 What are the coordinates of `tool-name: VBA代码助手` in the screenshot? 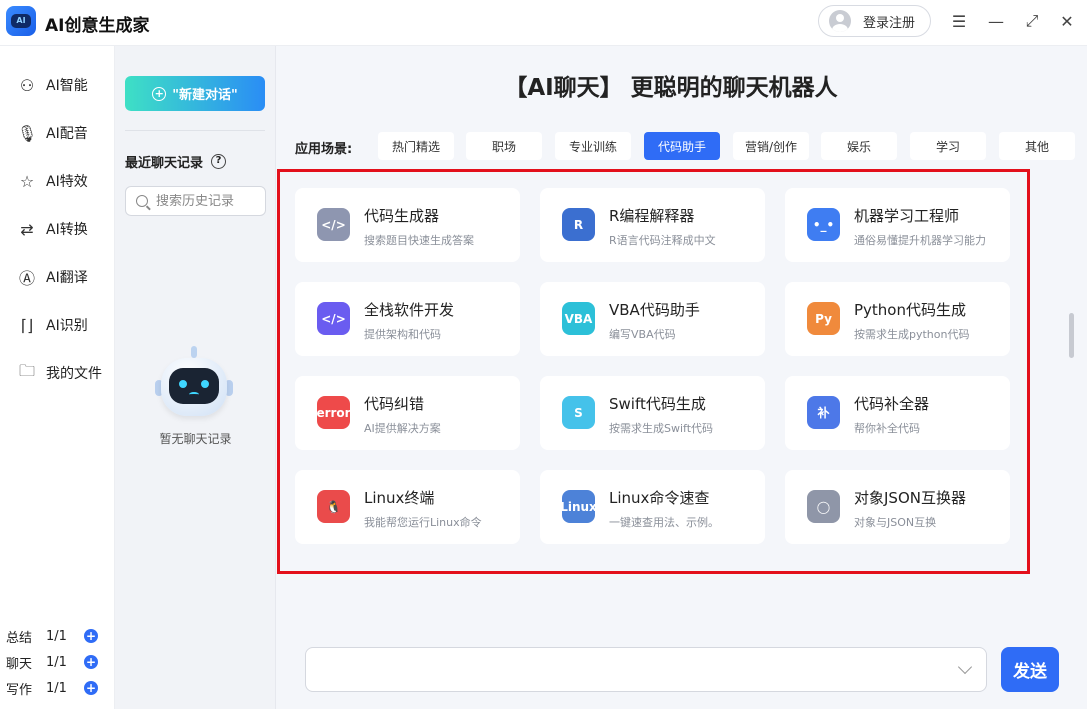 It's located at (654, 310).